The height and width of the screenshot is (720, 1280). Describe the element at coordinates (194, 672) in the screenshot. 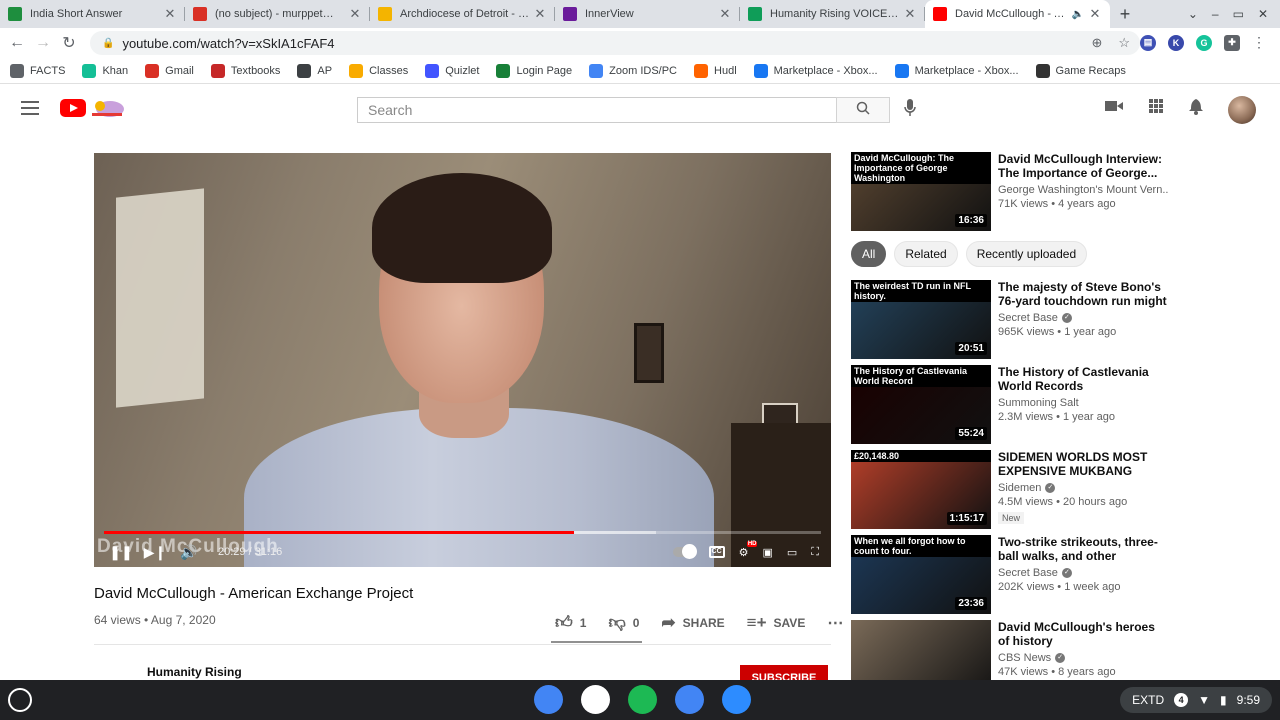

I see `channel-name: Humanity Rising` at that location.